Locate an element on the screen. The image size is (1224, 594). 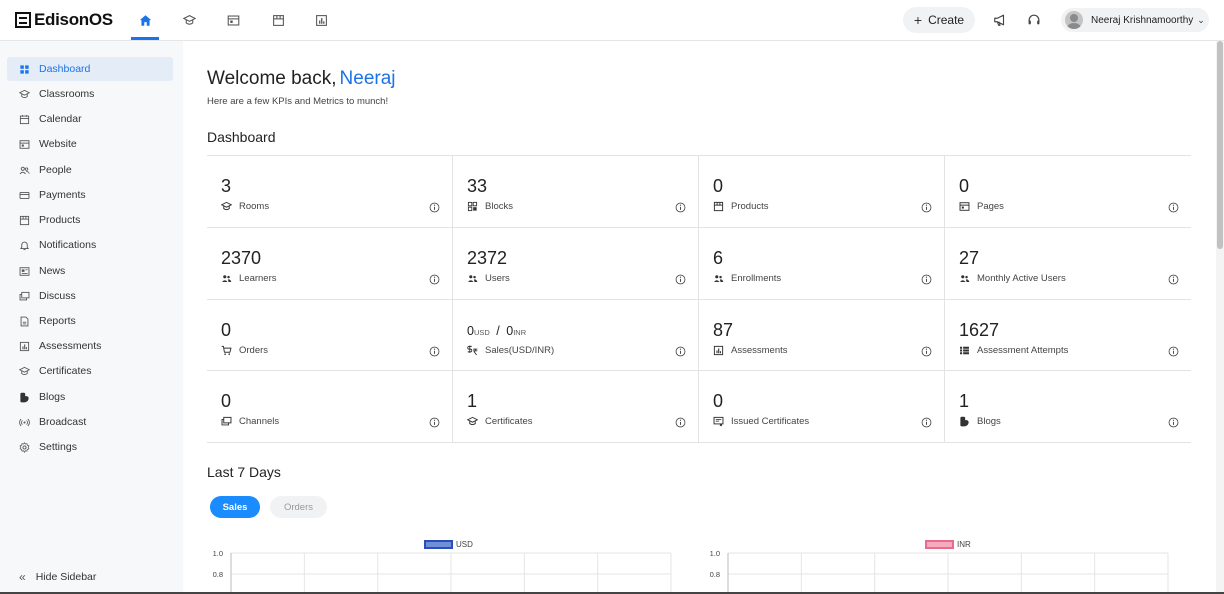
kpi-label: Certificates is located at coordinates (509, 422).